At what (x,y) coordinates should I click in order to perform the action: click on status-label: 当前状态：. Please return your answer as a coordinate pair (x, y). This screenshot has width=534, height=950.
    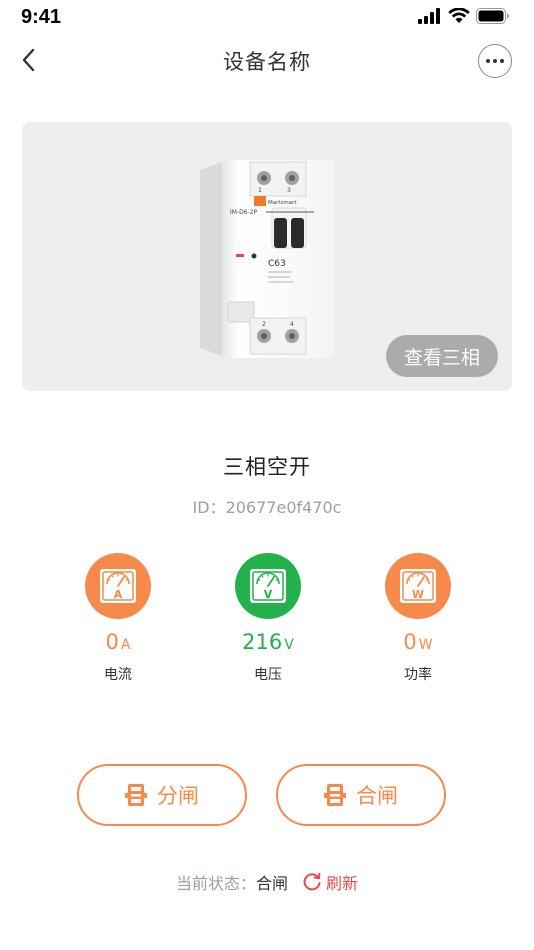
    Looking at the image, I should click on (215, 883).